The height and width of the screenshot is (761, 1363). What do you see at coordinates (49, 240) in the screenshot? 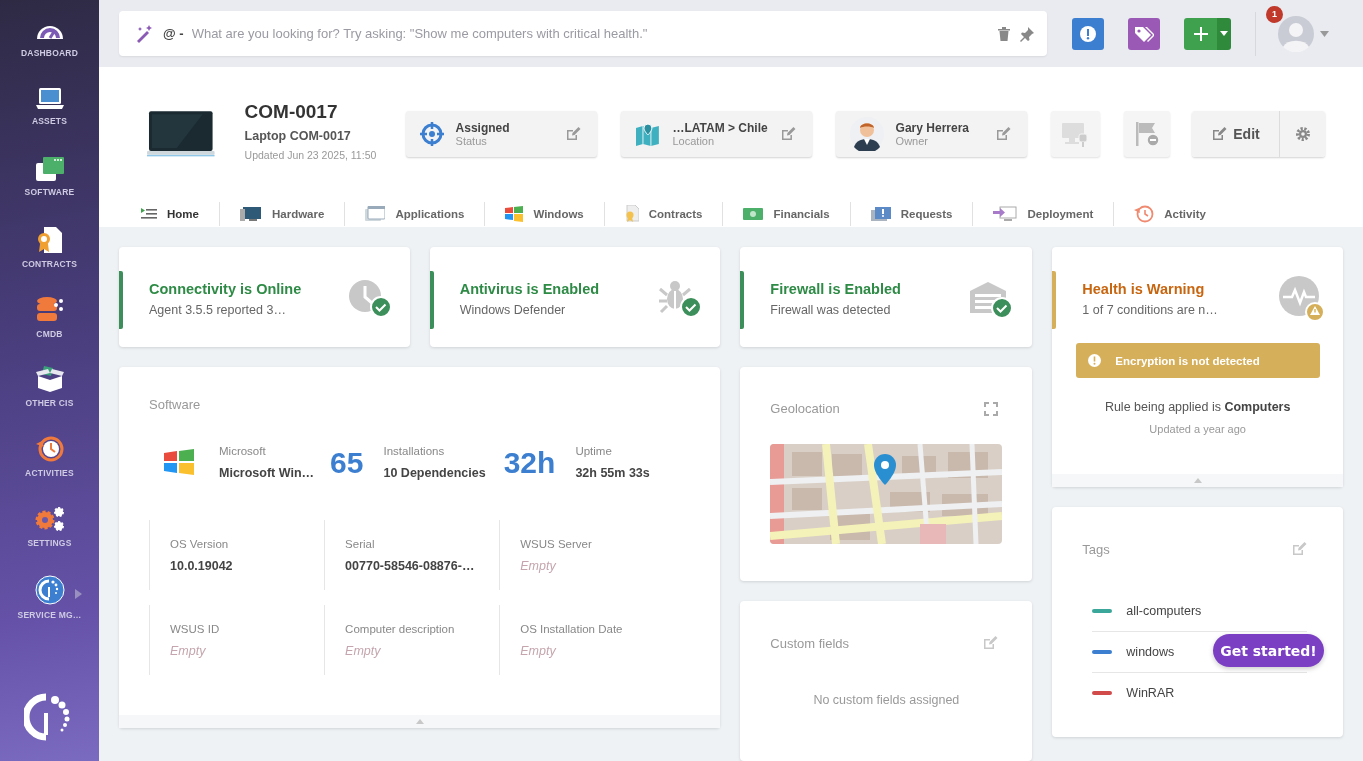
I see `certificate-icon` at bounding box center [49, 240].